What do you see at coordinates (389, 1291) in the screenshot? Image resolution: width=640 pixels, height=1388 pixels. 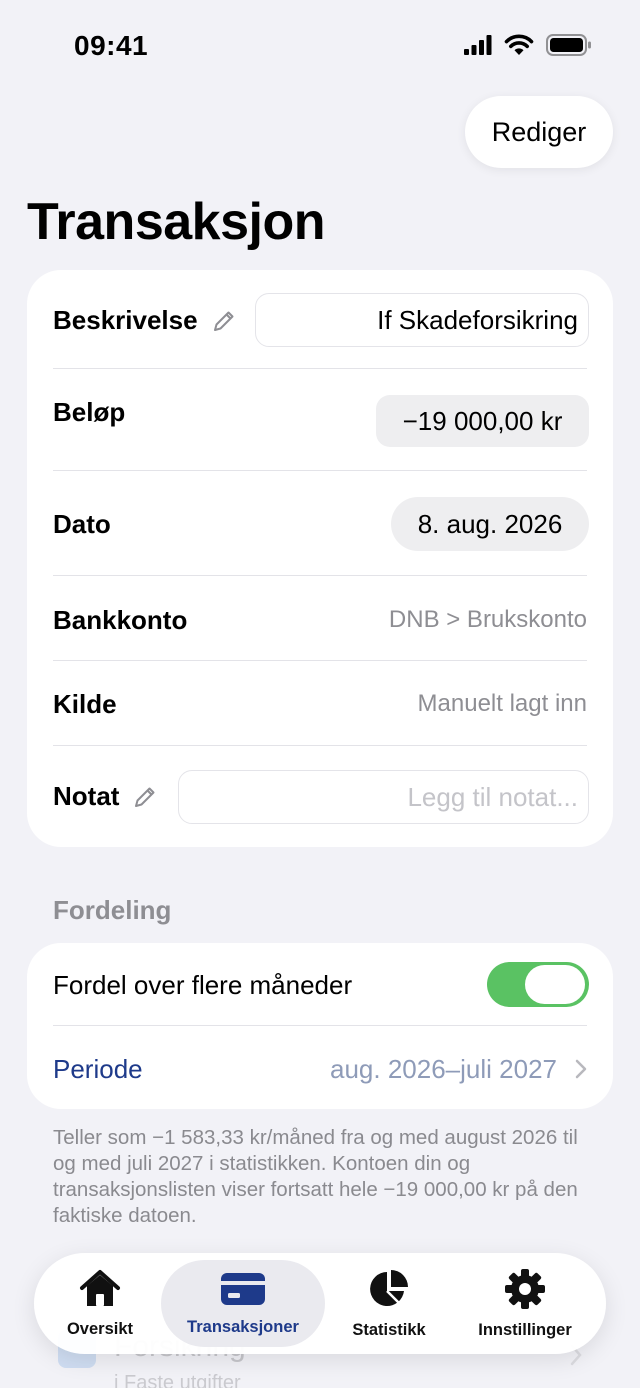 I see `pie-chart-icon` at bounding box center [389, 1291].